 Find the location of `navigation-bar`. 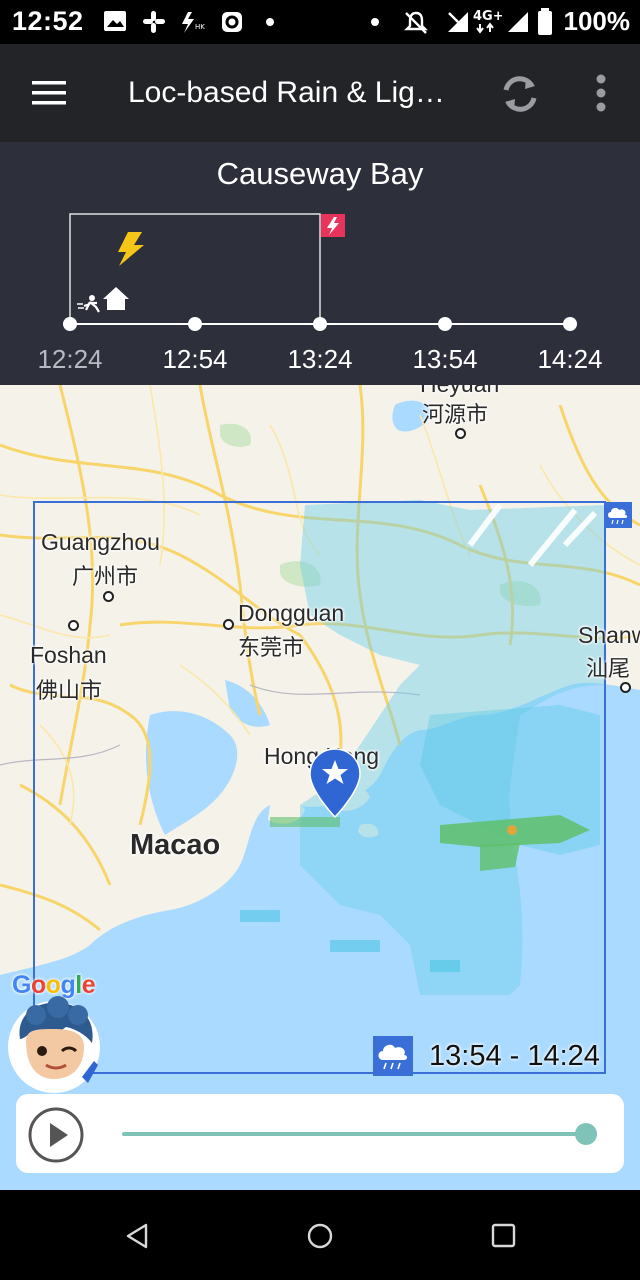

navigation-bar is located at coordinates (320, 1235).